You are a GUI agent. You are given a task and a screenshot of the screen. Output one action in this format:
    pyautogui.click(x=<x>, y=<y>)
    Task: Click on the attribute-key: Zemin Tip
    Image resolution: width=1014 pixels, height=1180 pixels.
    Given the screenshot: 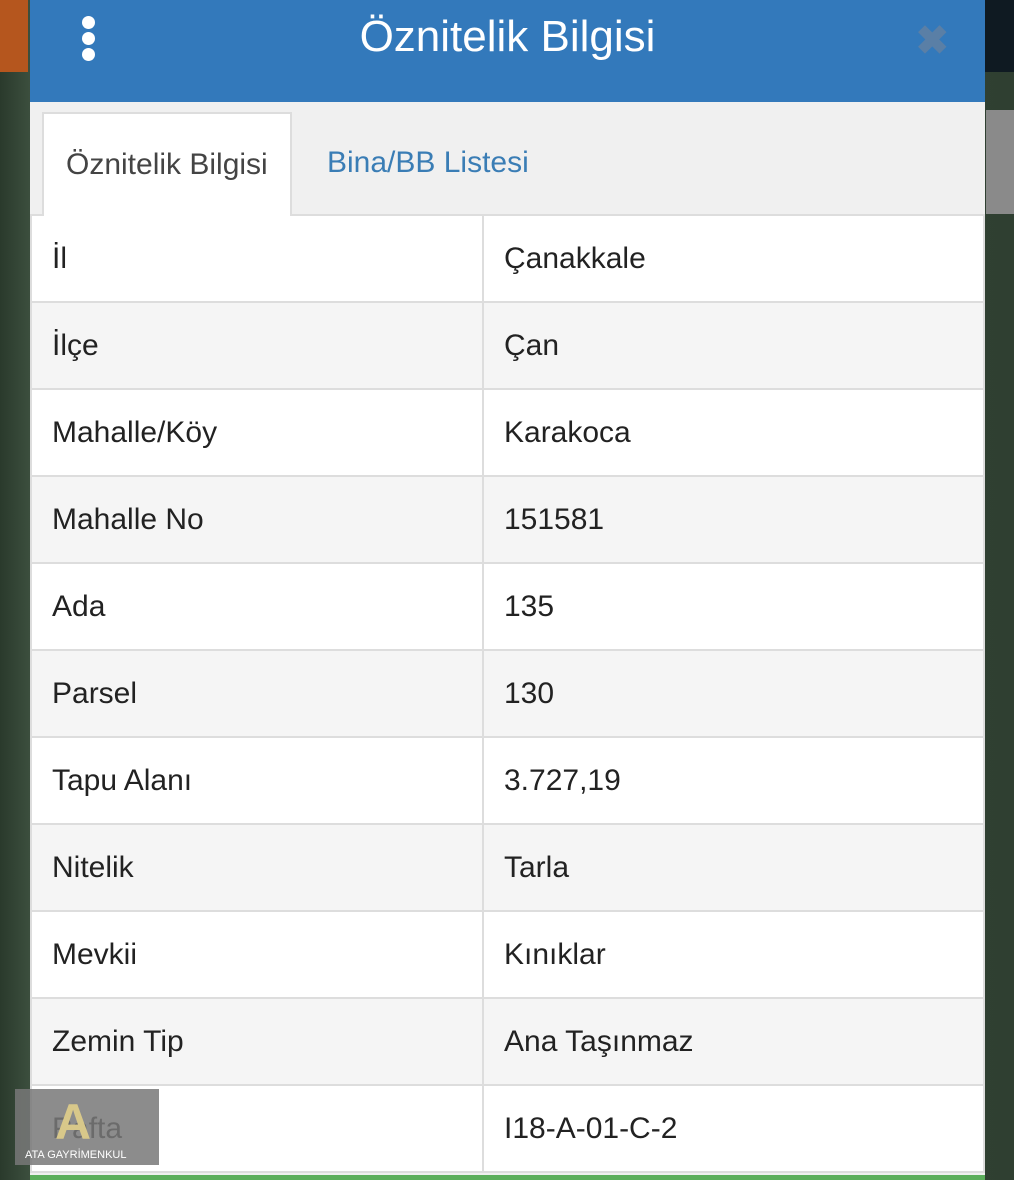 What is the action you would take?
    pyautogui.click(x=257, y=1041)
    